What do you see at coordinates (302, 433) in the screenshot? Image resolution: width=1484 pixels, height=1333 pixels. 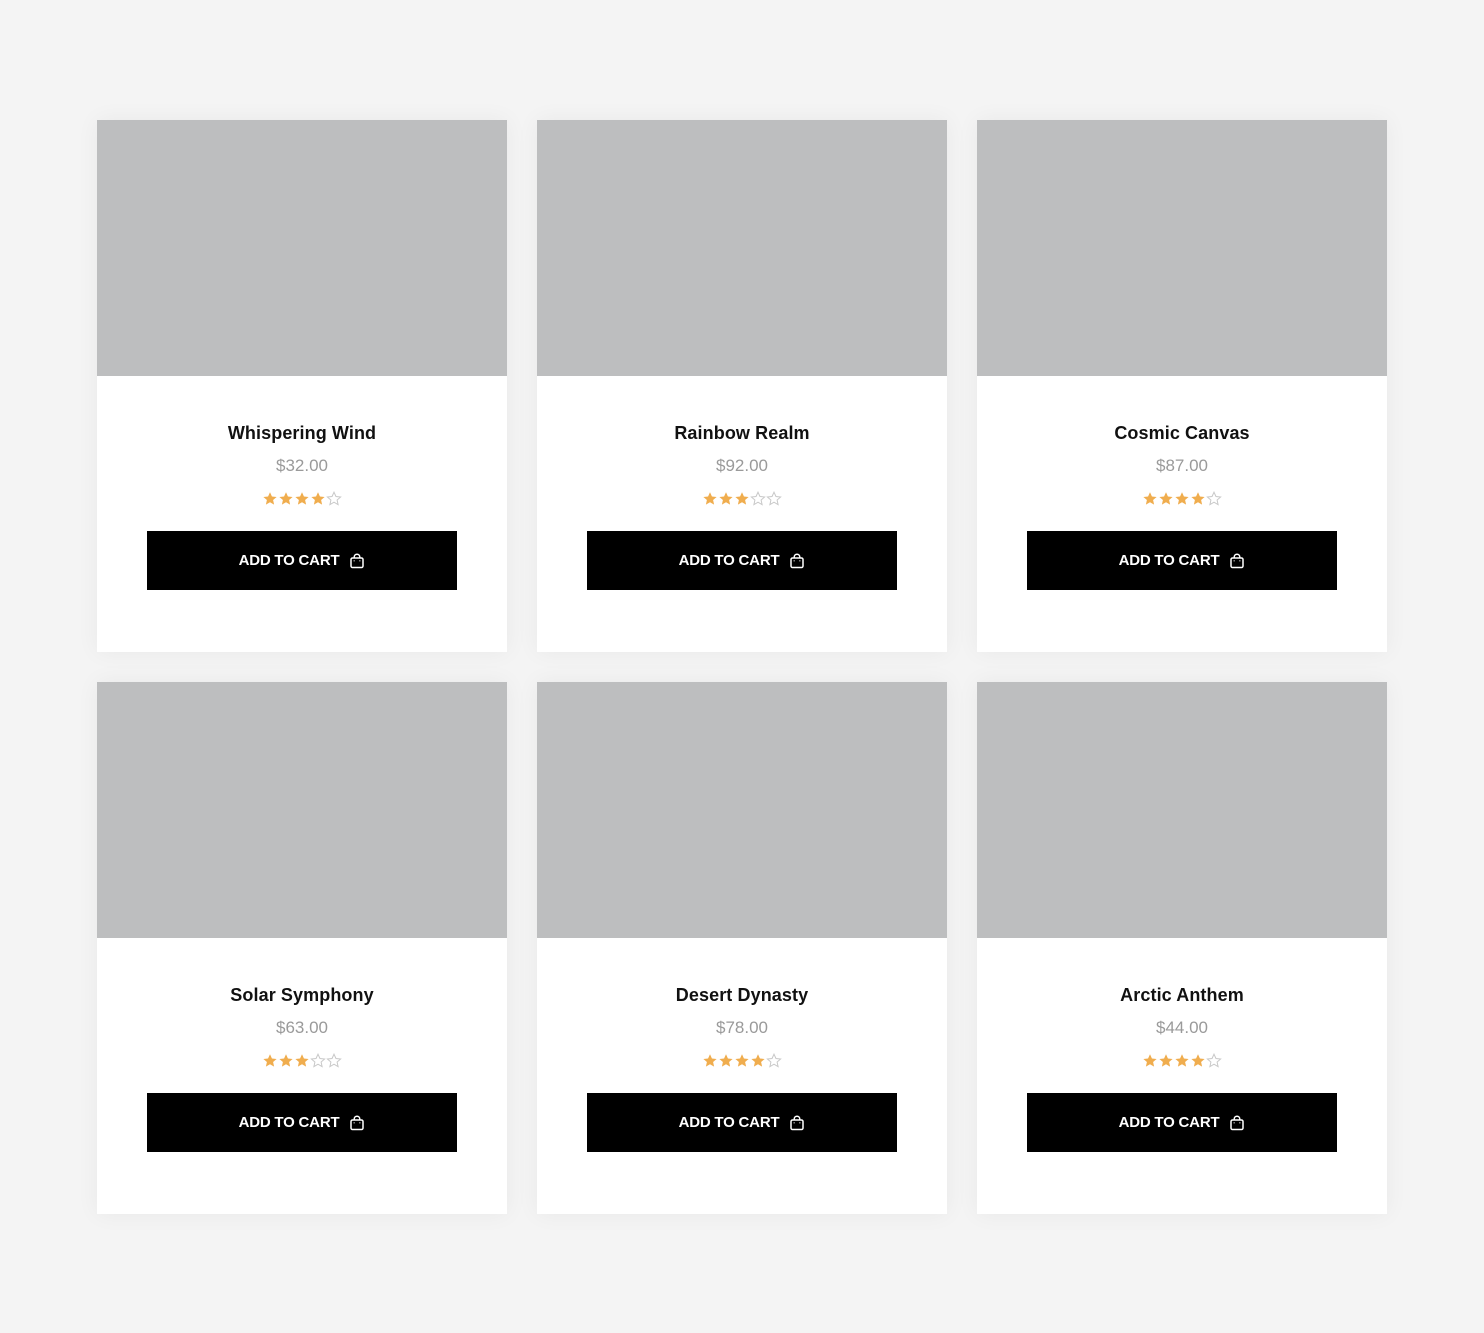 I see `product-title: Whispering Wind` at bounding box center [302, 433].